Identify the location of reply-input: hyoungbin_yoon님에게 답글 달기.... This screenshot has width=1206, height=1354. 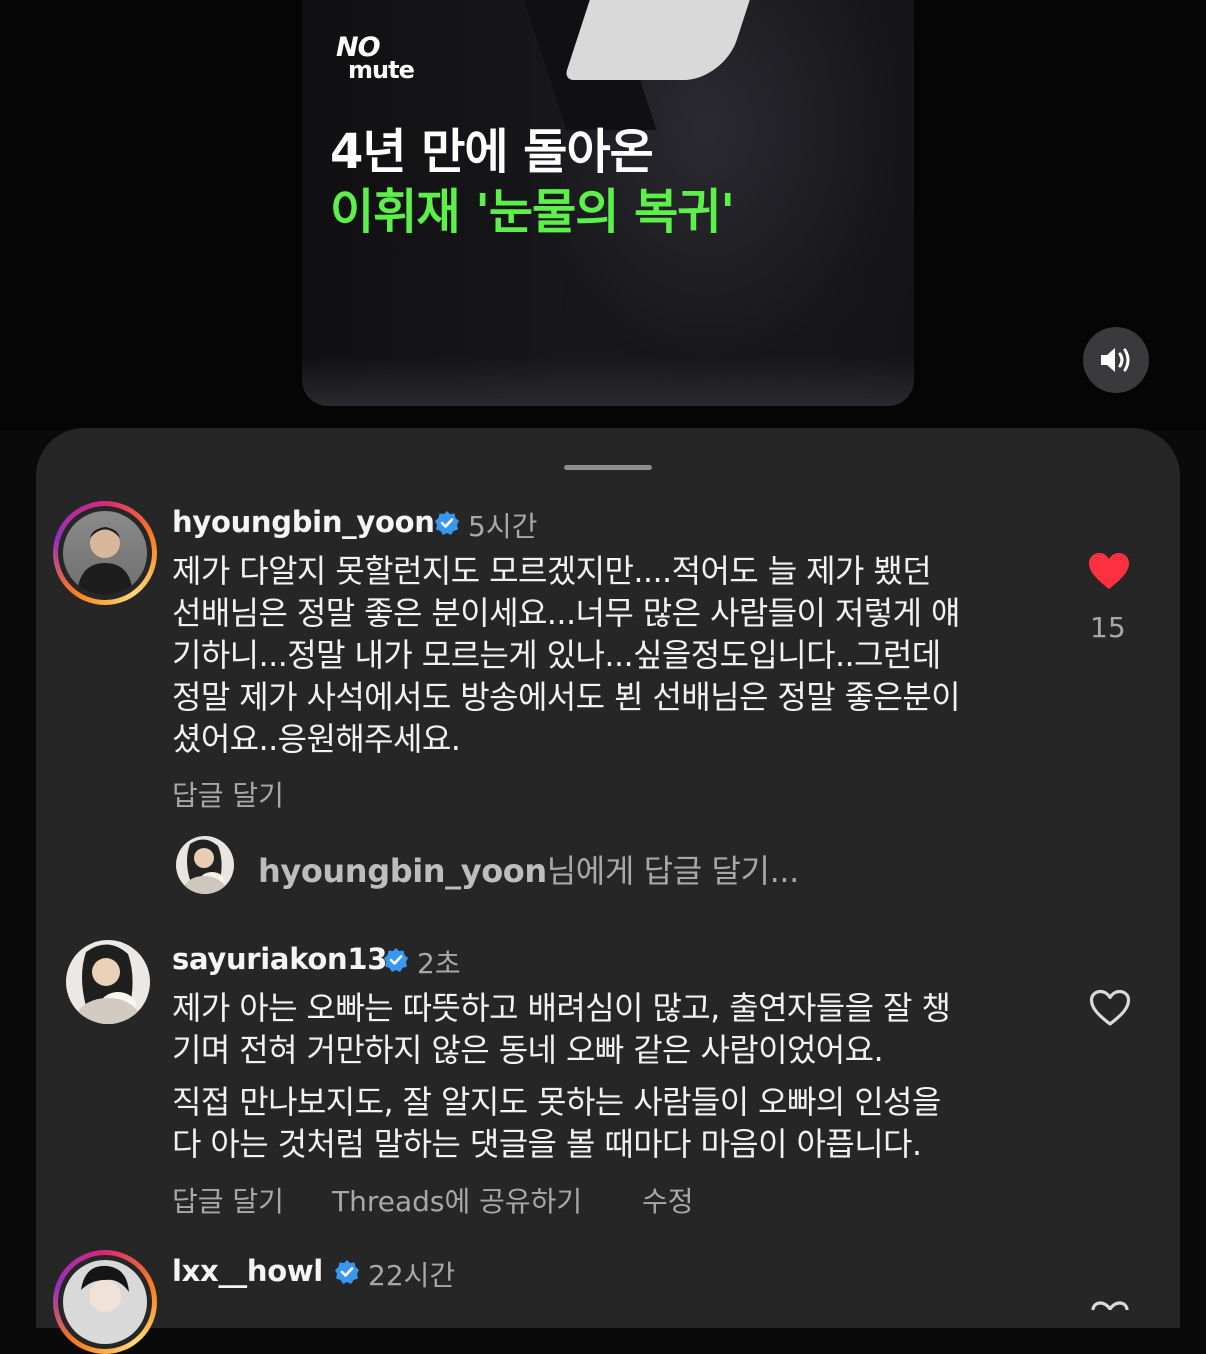
(528, 869).